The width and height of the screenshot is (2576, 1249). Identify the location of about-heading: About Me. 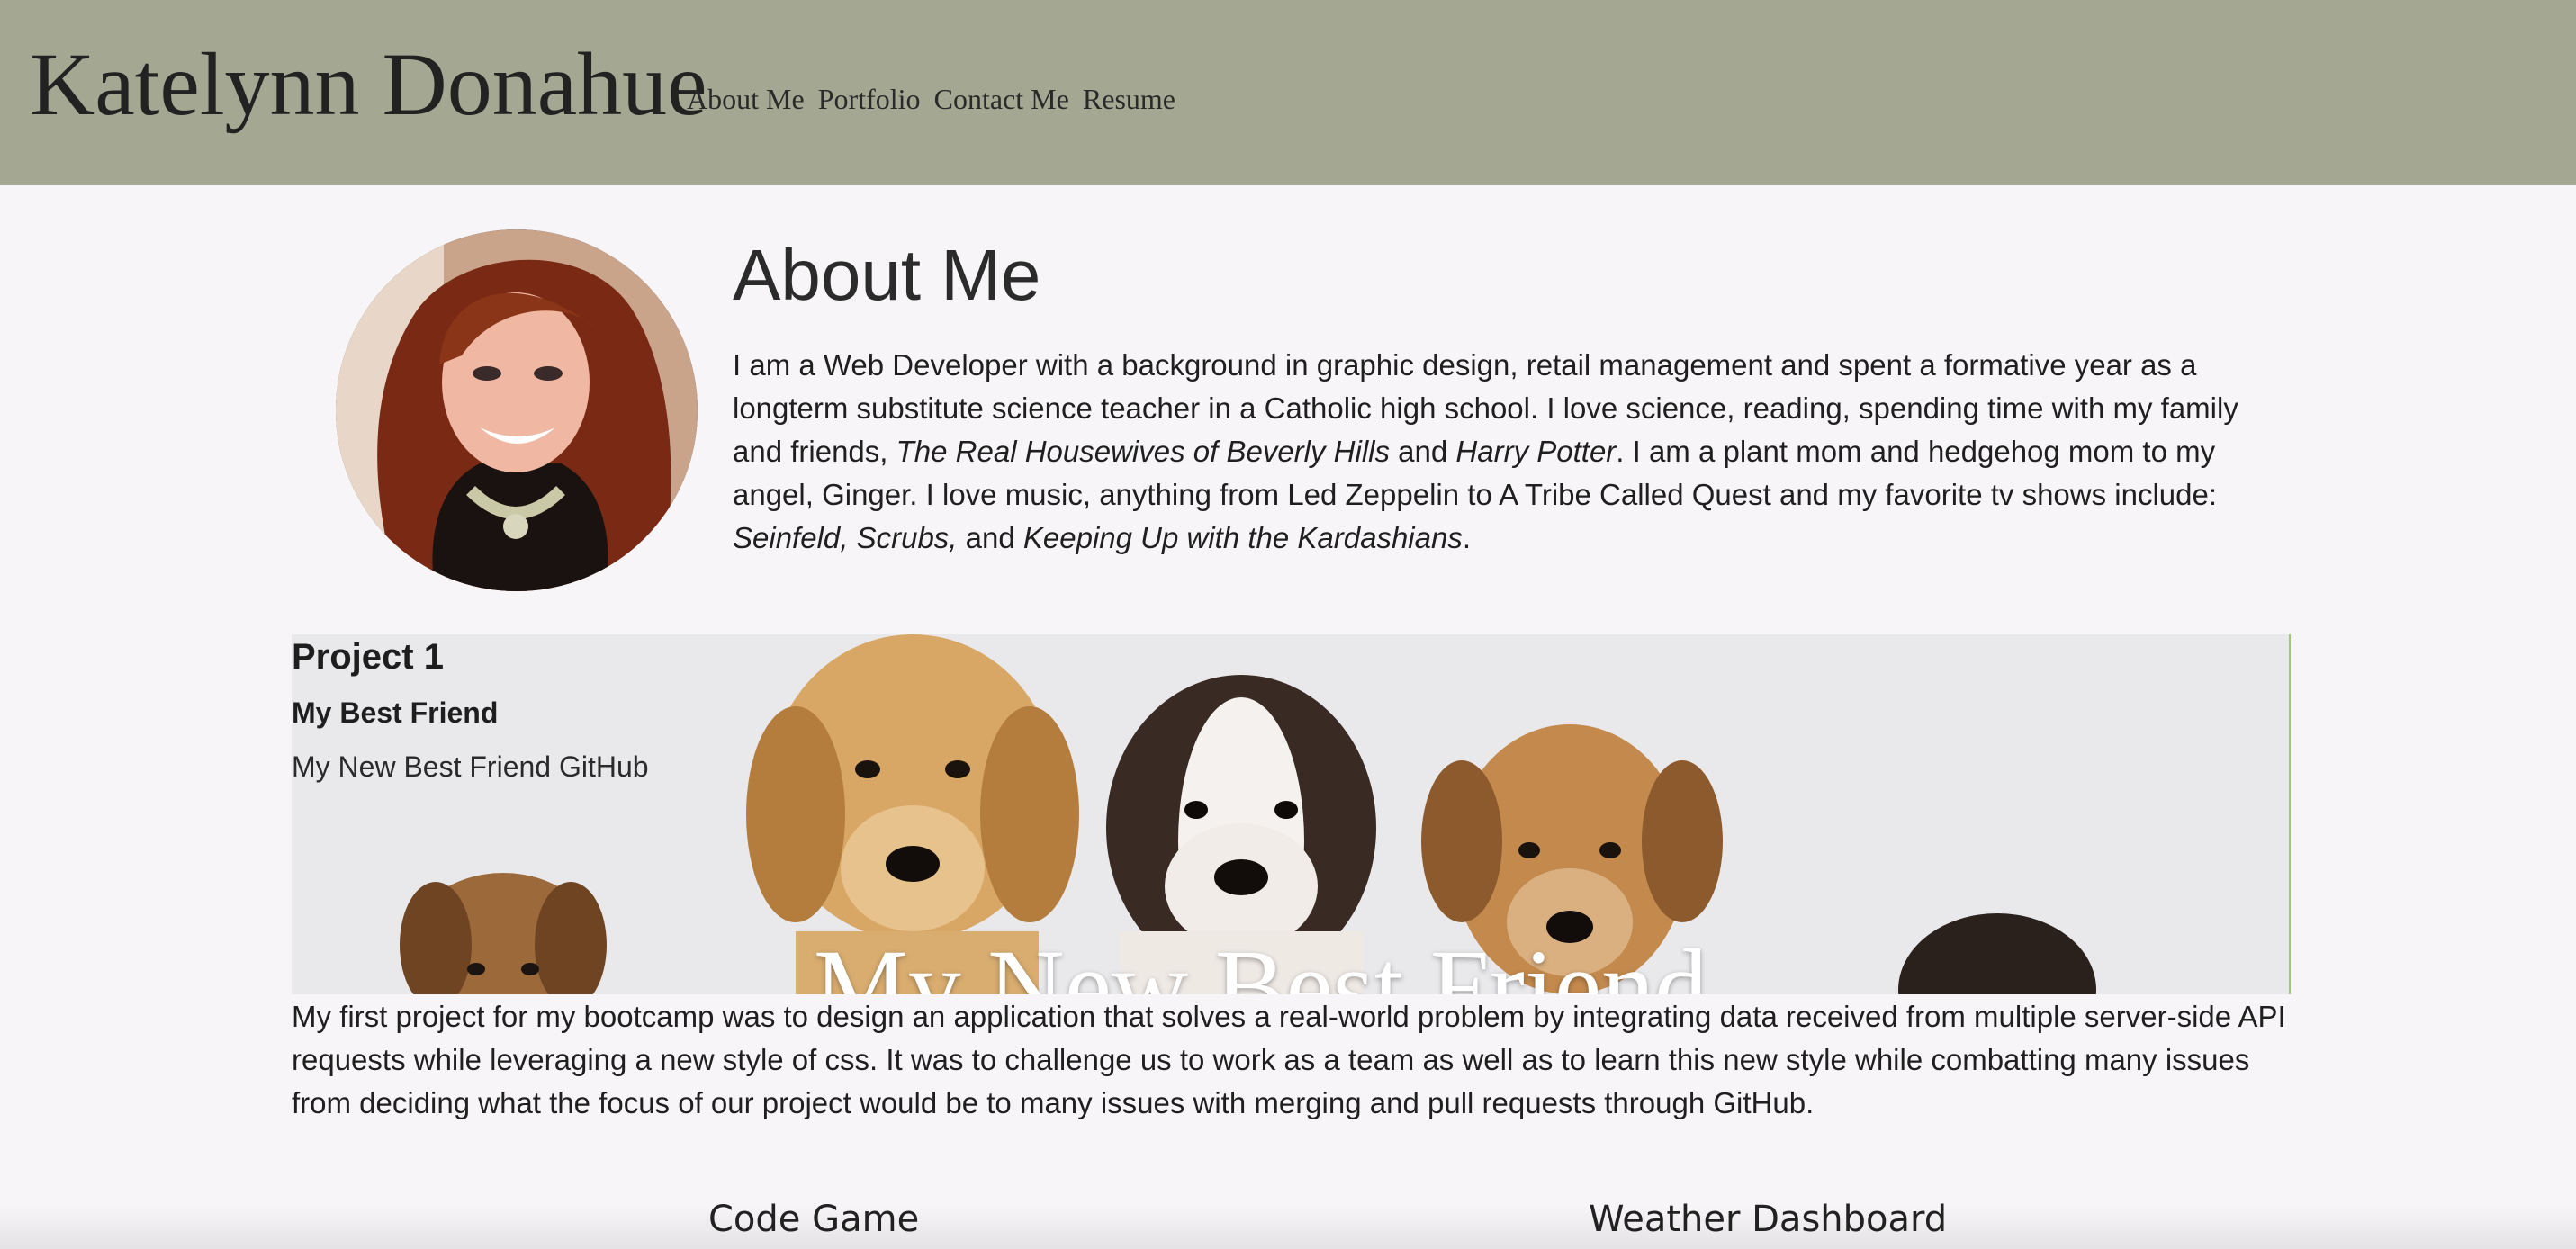
(887, 275).